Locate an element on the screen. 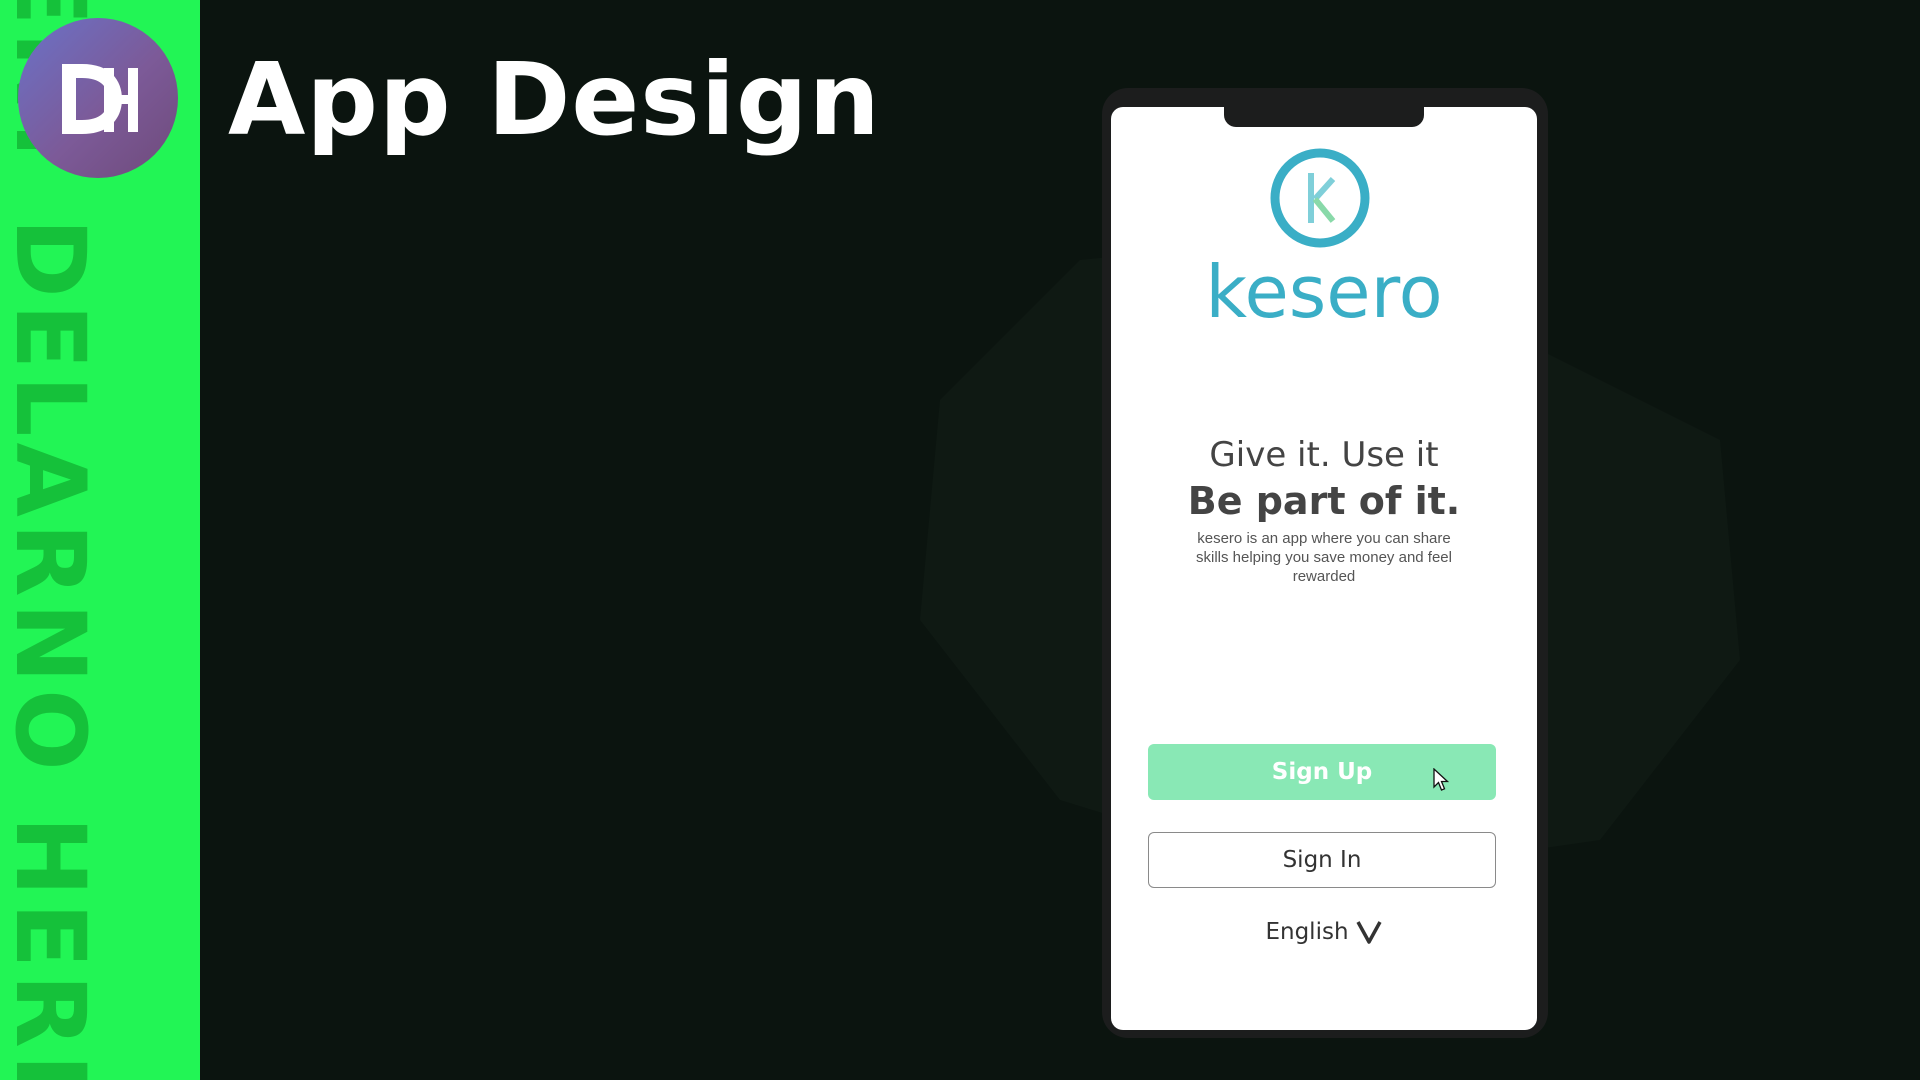 The width and height of the screenshot is (1920, 1080). headline-line1: Give it. Use it is located at coordinates (1324, 455).